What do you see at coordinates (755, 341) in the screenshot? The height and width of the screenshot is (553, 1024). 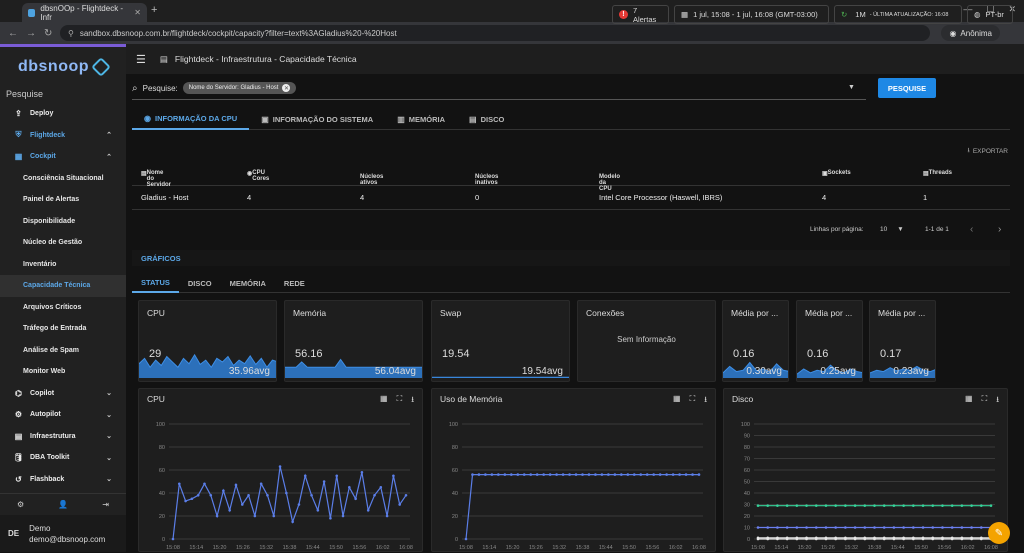 I see `card-load-avg-1: Média por ... 0.16 0.30avg` at bounding box center [755, 341].